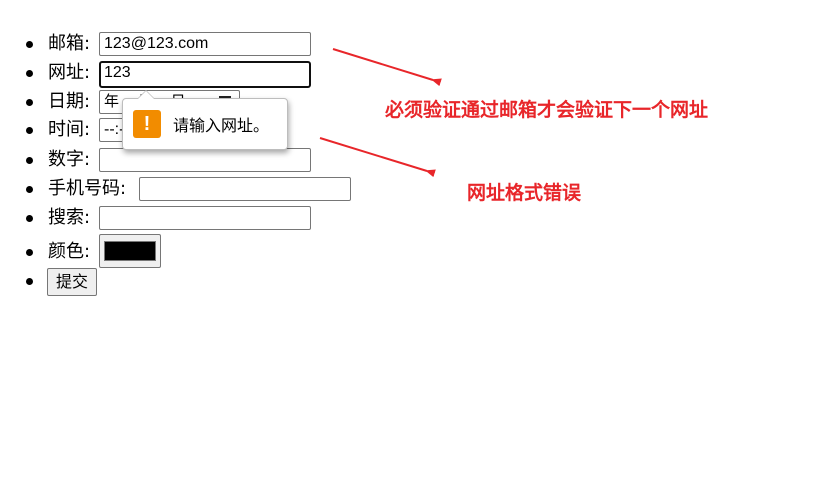 This screenshot has width=828, height=477. Describe the element at coordinates (72, 282) in the screenshot. I see `submit-button: 提交` at that location.